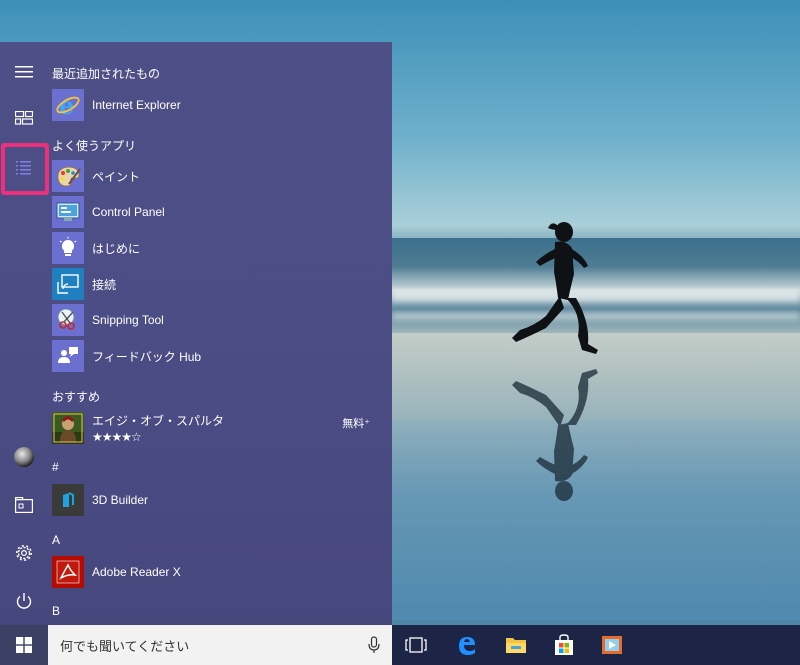 The width and height of the screenshot is (800, 665). I want to click on power-icon, so click(24, 601).